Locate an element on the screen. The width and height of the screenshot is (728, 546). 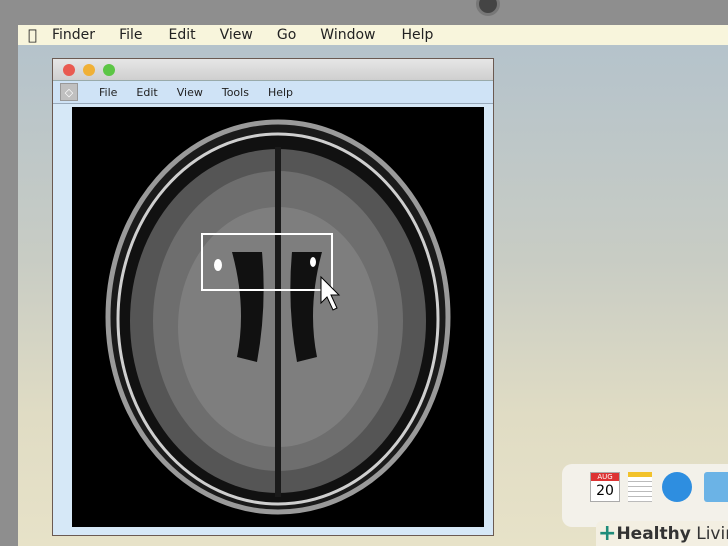
downloads-folder-icon is located at coordinates (716, 487).